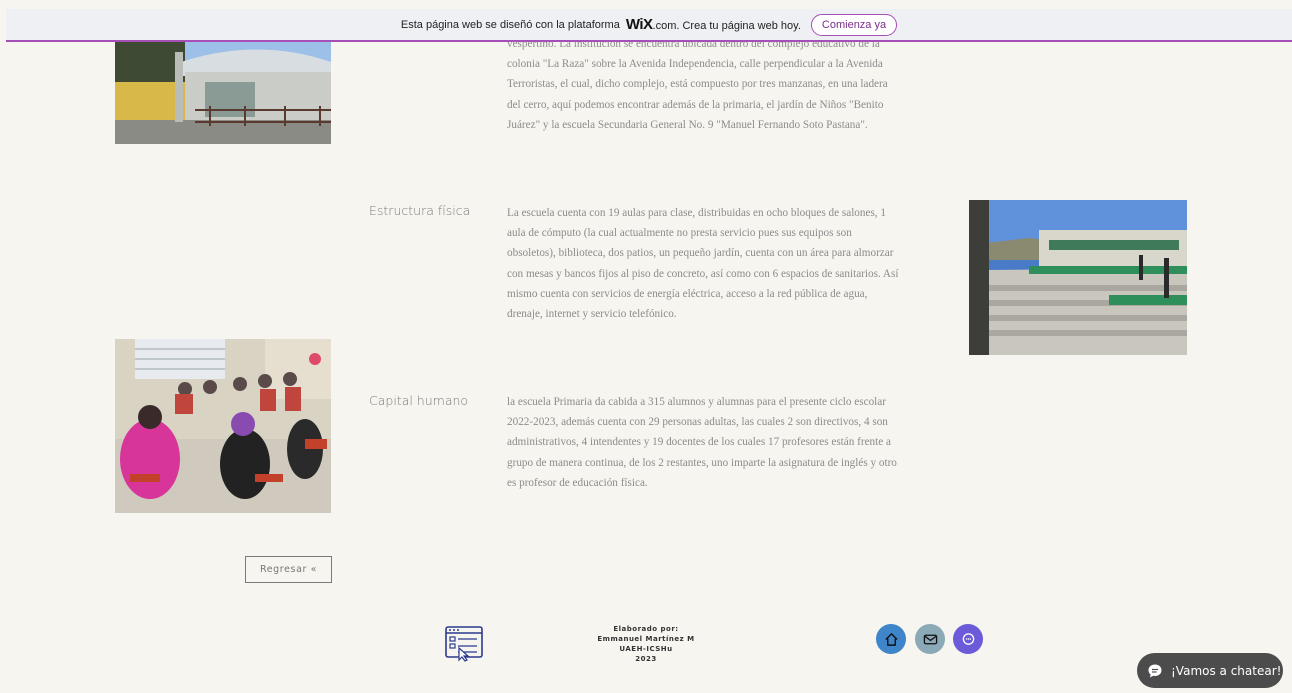  What do you see at coordinates (288, 569) in the screenshot?
I see `back-button: Regresar «` at bounding box center [288, 569].